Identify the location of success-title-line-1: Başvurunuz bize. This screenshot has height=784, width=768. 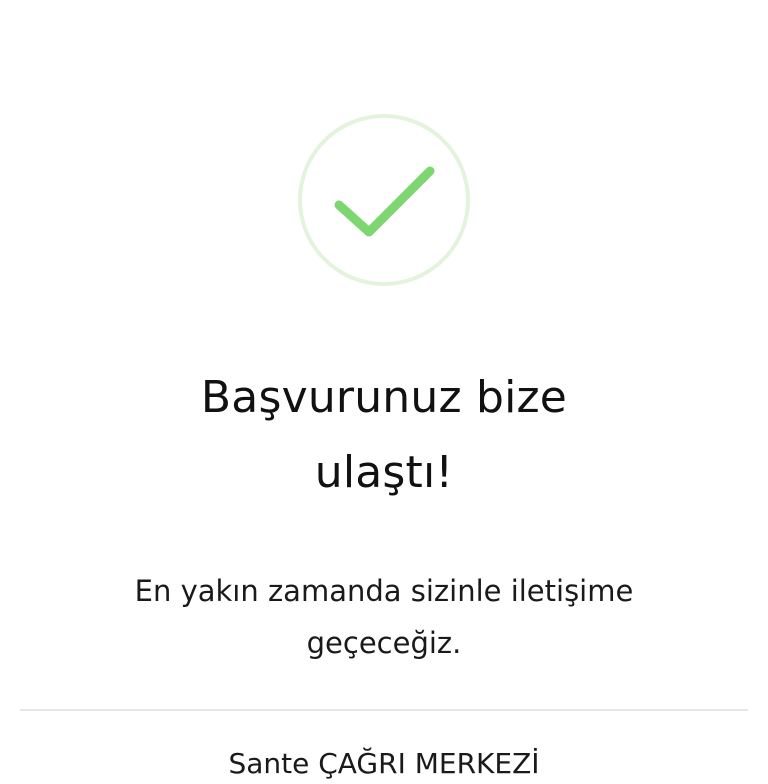
(384, 397).